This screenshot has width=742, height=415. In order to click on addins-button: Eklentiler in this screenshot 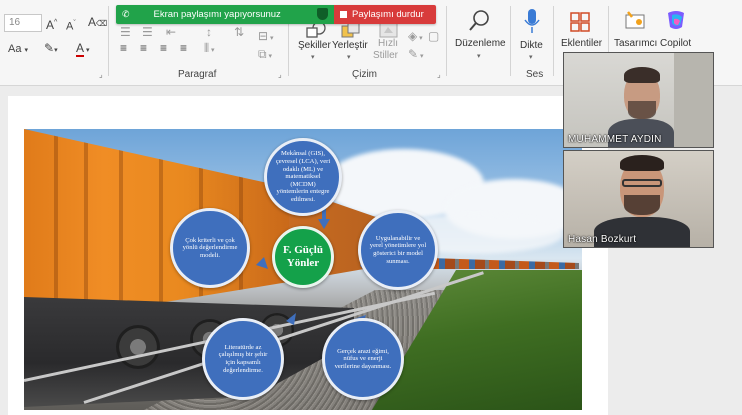, I will do `click(581, 43)`.